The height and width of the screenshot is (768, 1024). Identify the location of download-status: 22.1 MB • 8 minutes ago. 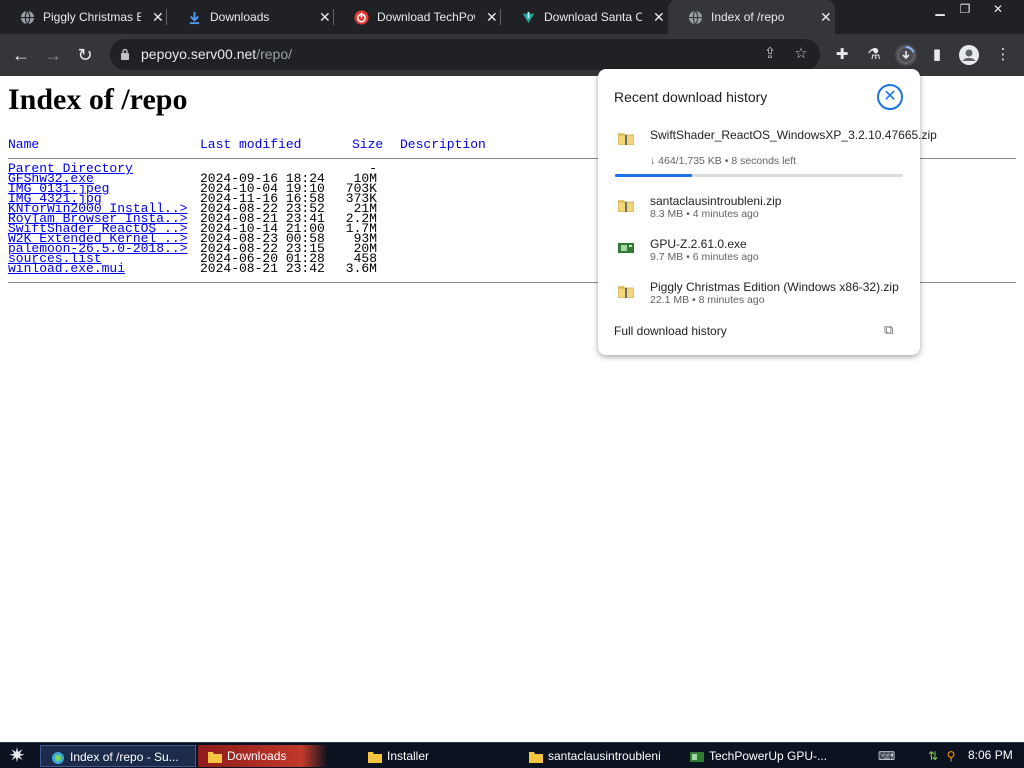
(707, 300).